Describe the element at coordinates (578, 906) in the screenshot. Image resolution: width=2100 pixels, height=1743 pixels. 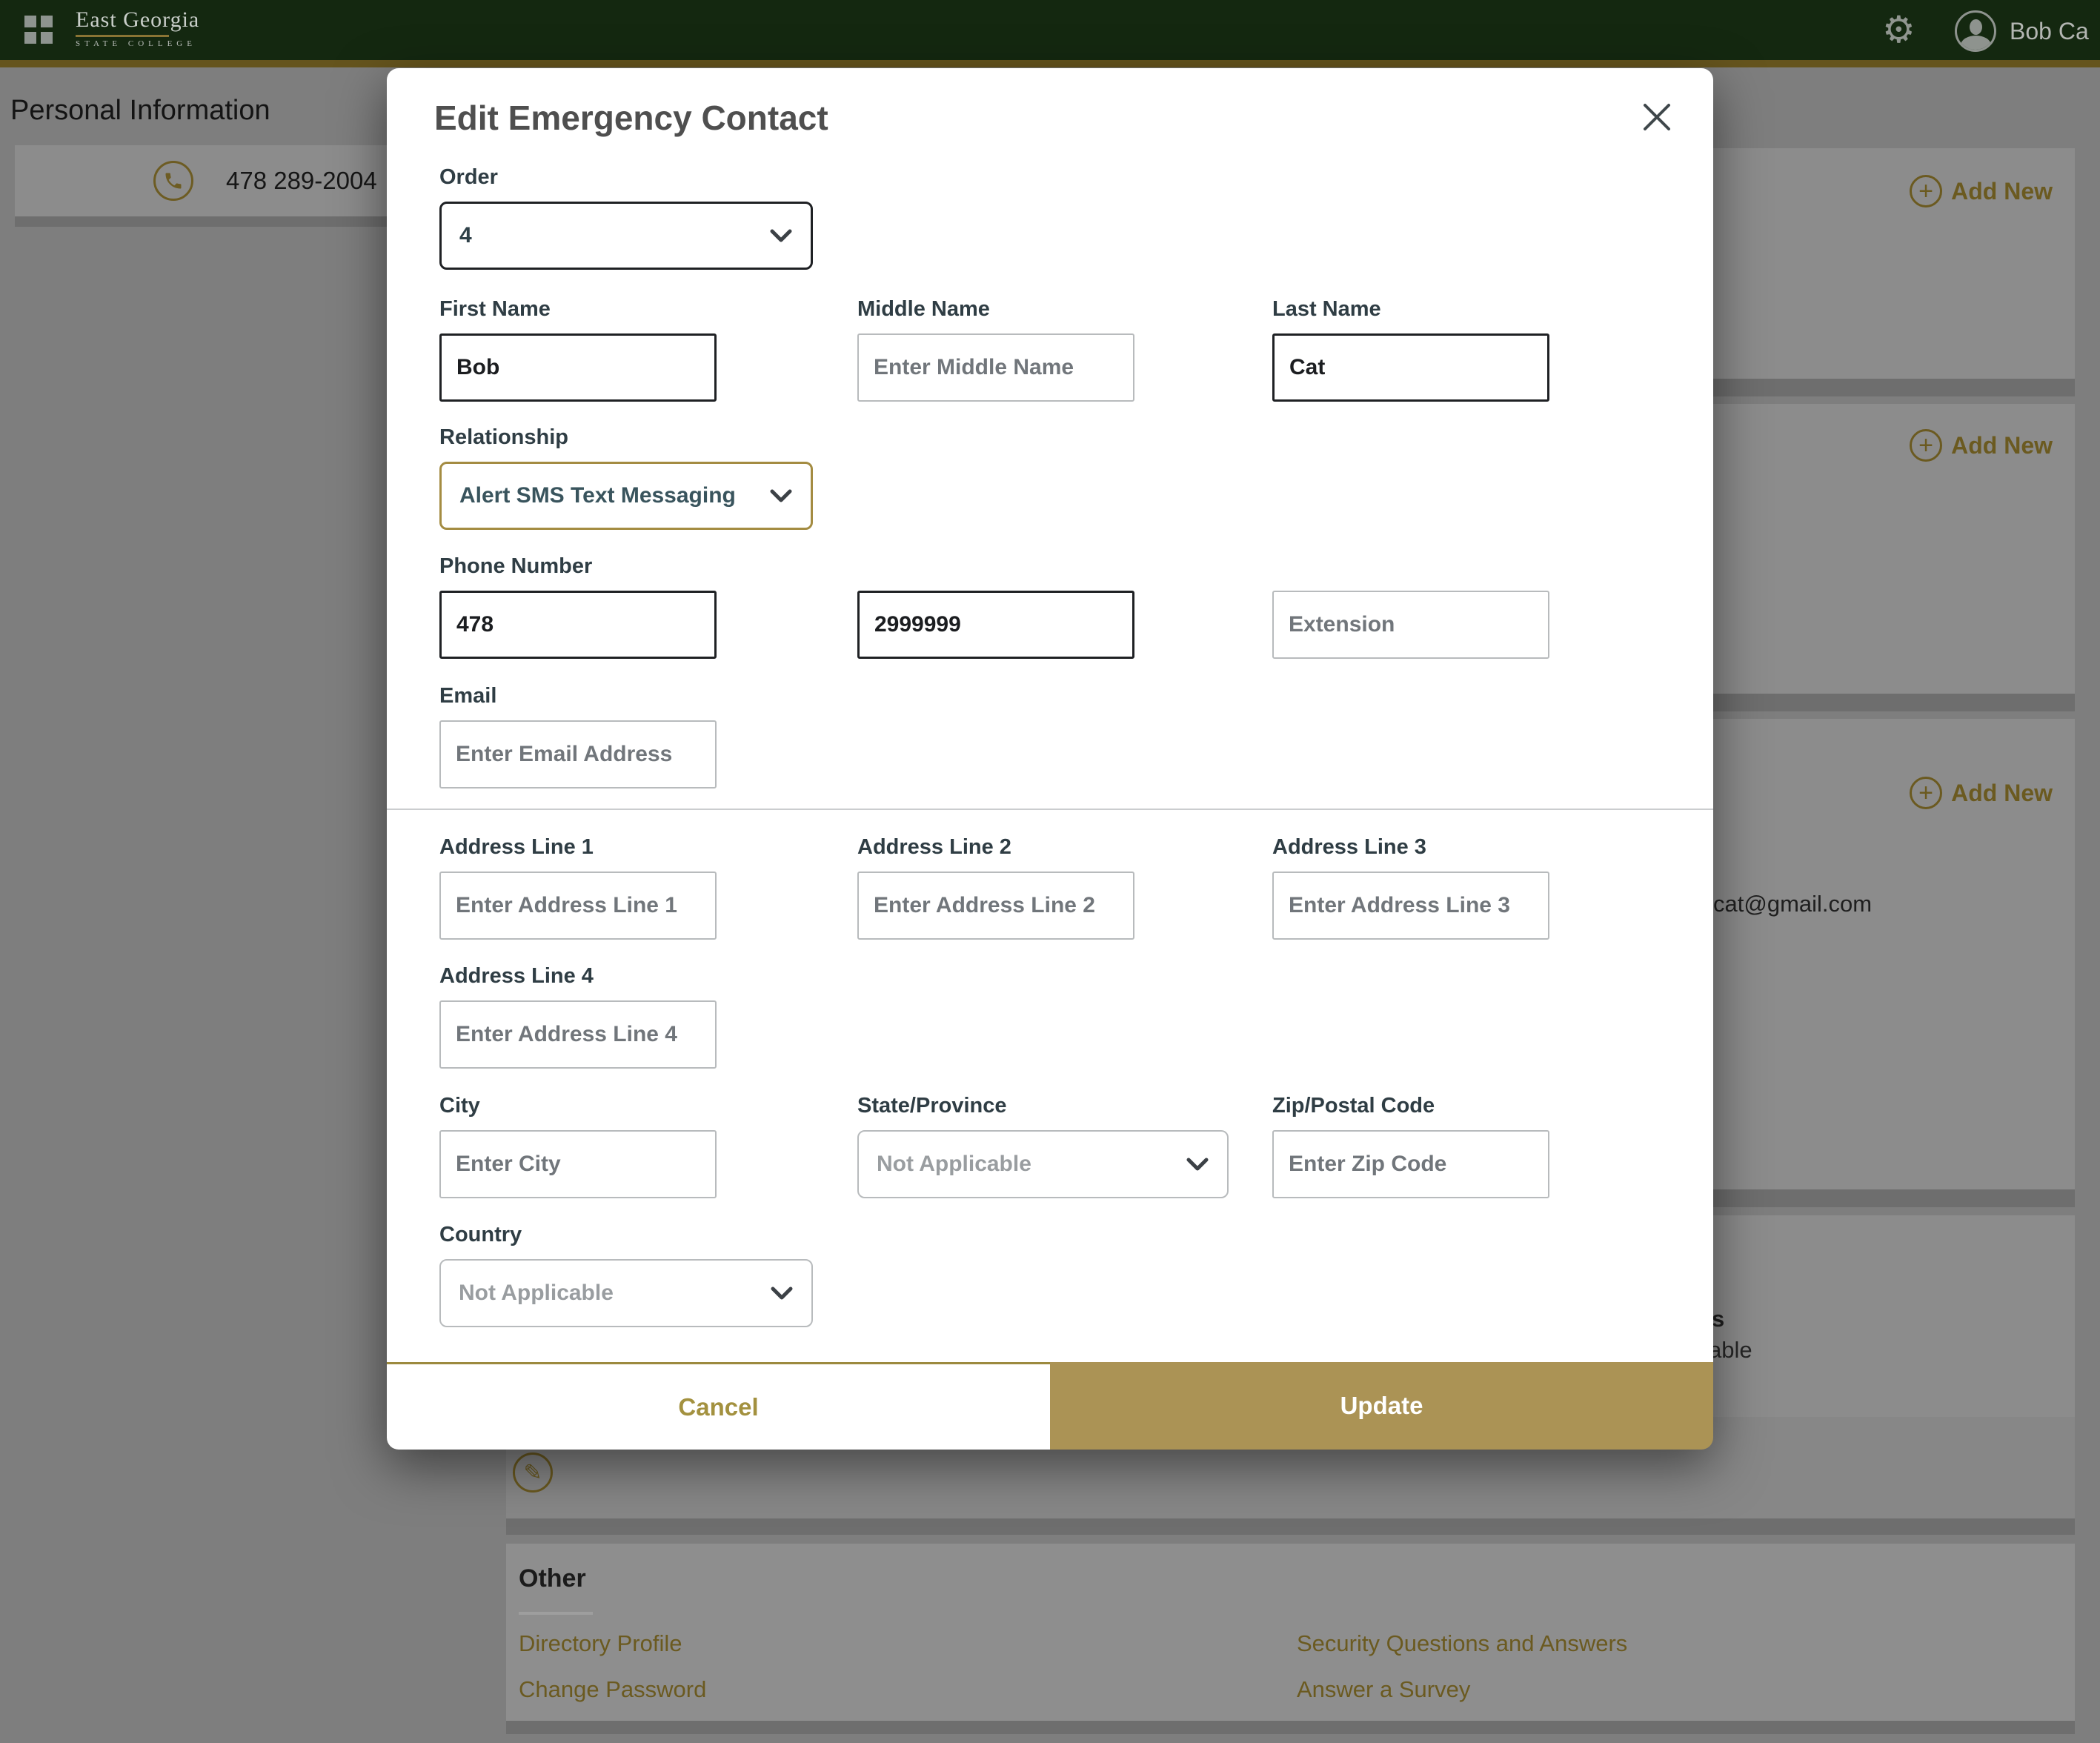
I see `address-line-1-input` at that location.